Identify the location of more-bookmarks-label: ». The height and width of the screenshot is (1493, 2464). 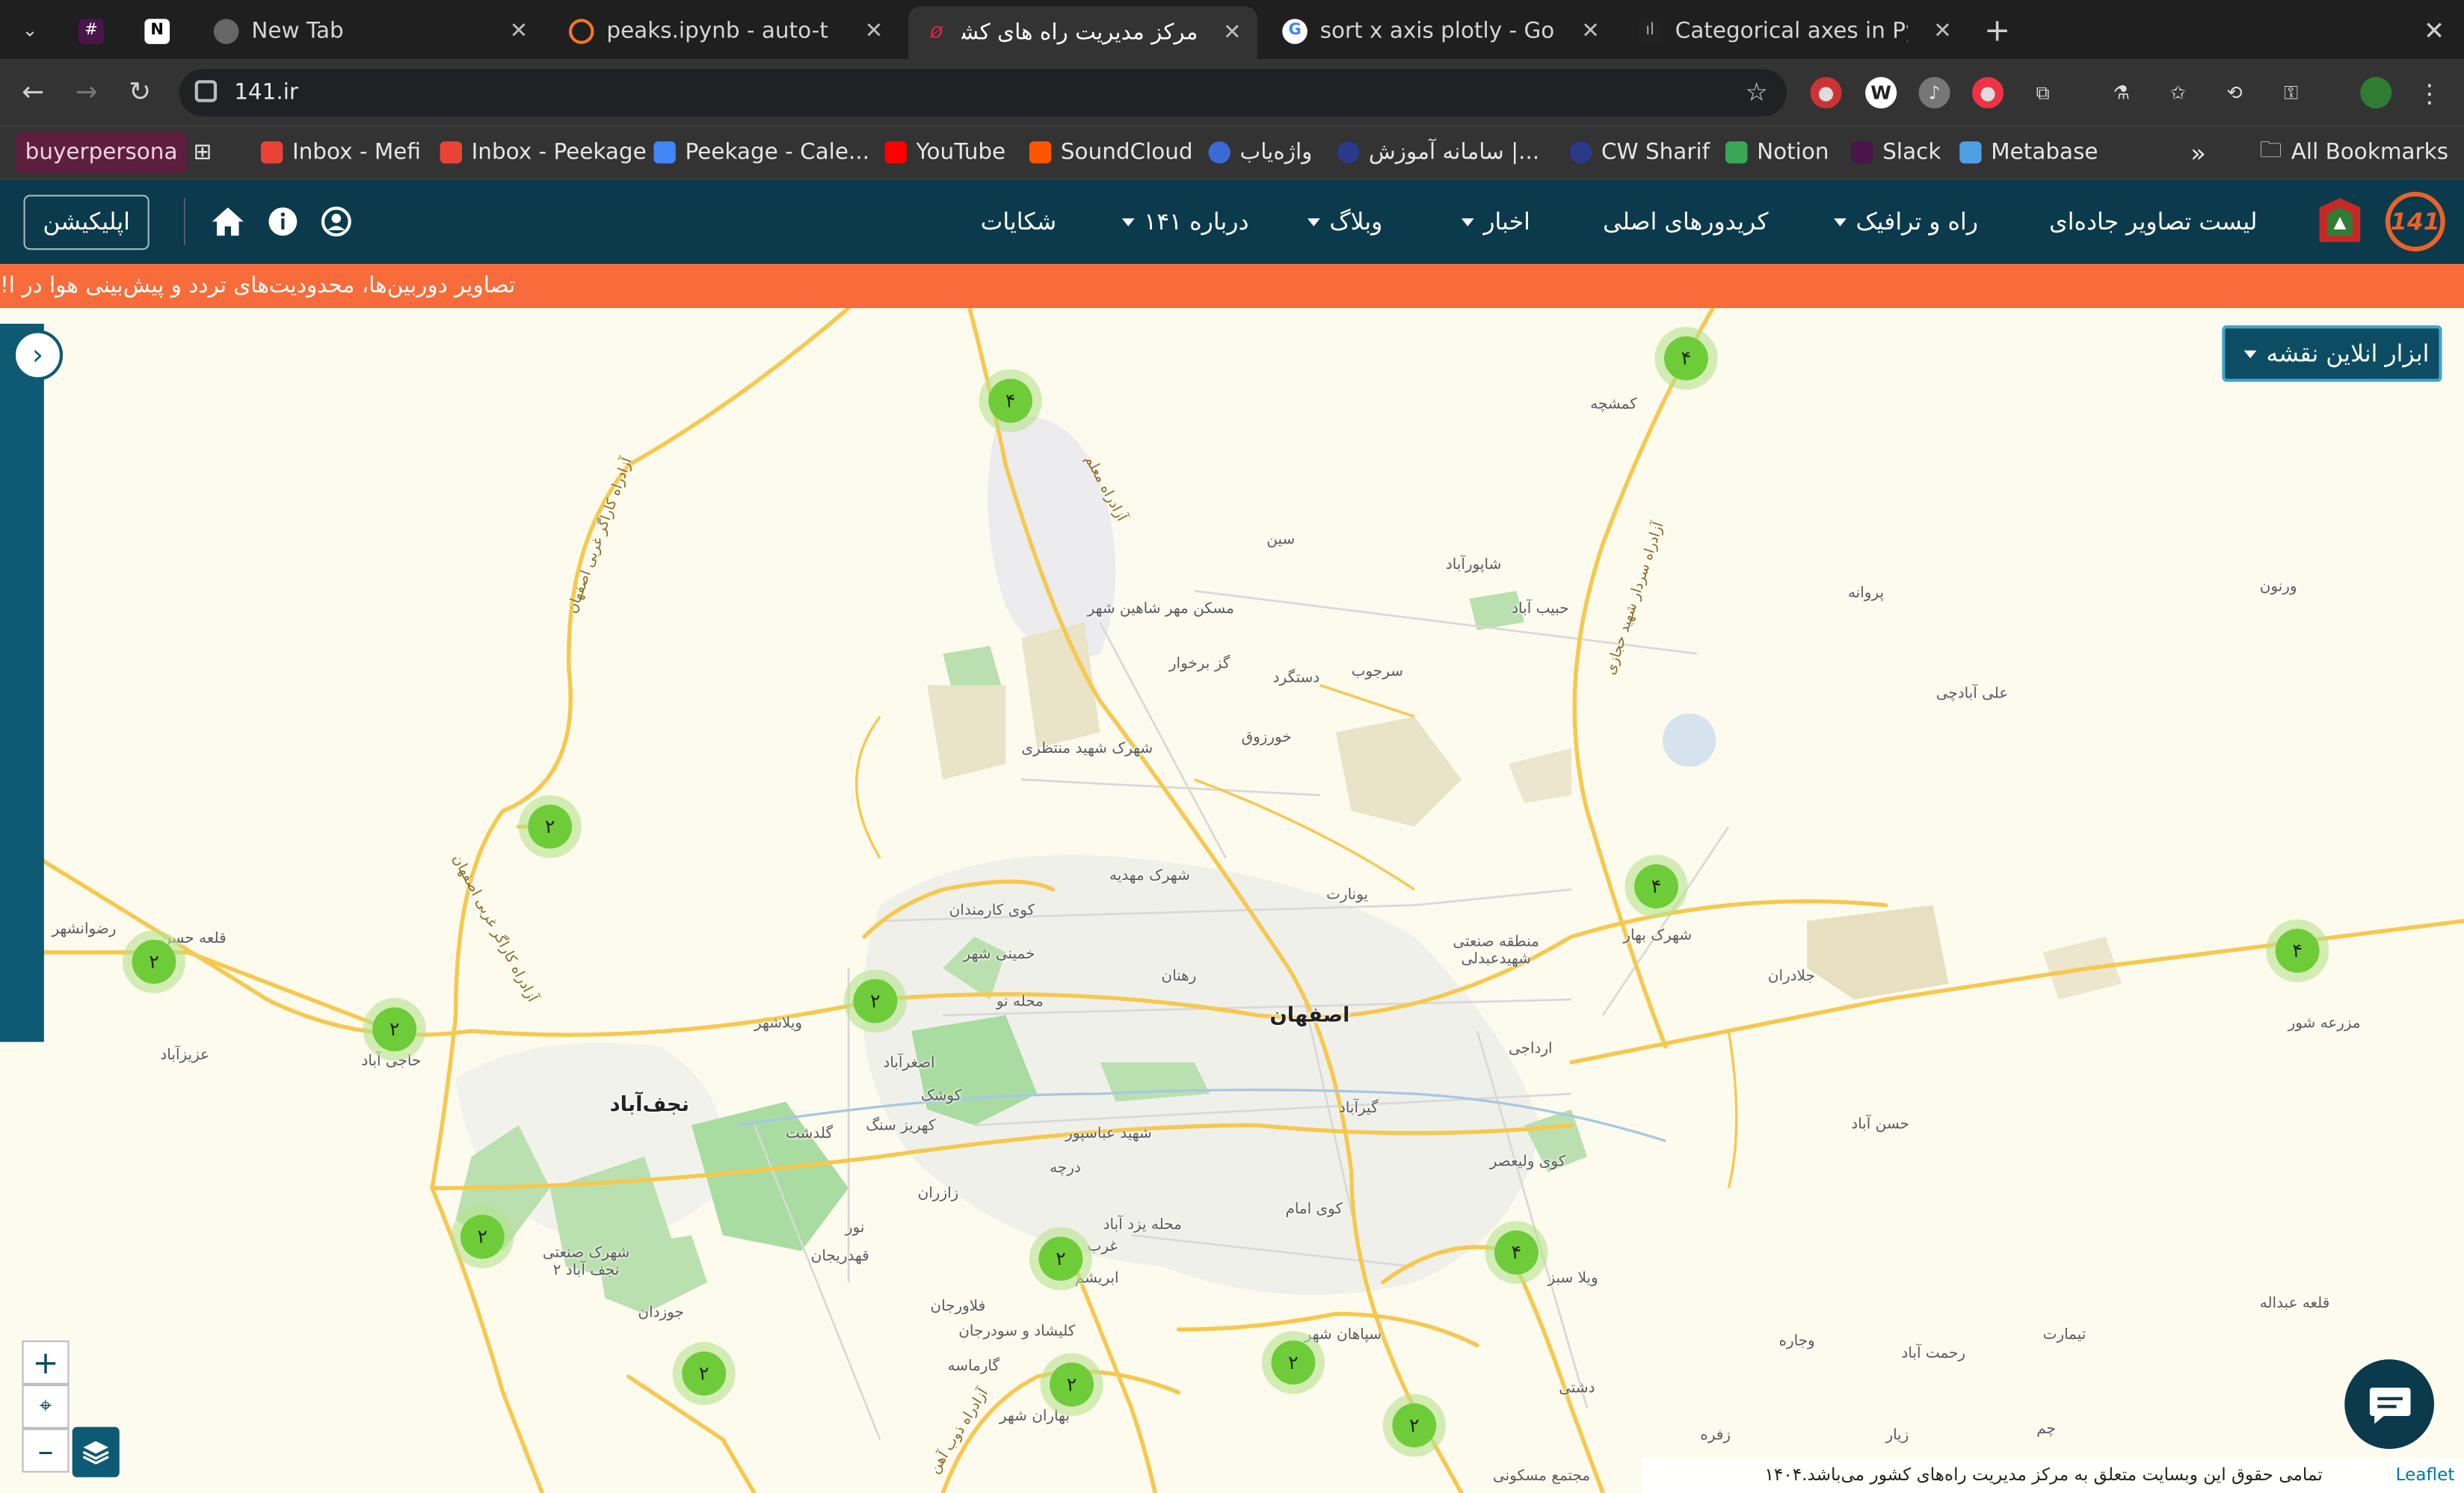
(2198, 152).